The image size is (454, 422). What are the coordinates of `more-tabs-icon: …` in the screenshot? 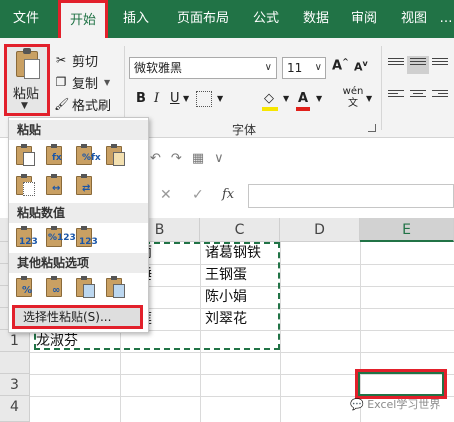 It's located at (446, 19).